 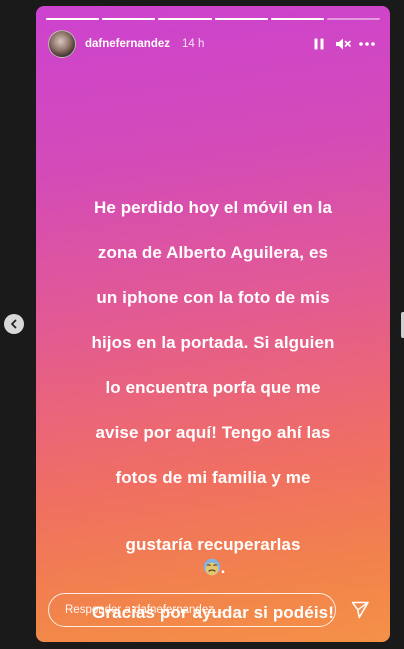 What do you see at coordinates (213, 342) in the screenshot?
I see `story-text-line: hijos en la portada. Si alguien` at bounding box center [213, 342].